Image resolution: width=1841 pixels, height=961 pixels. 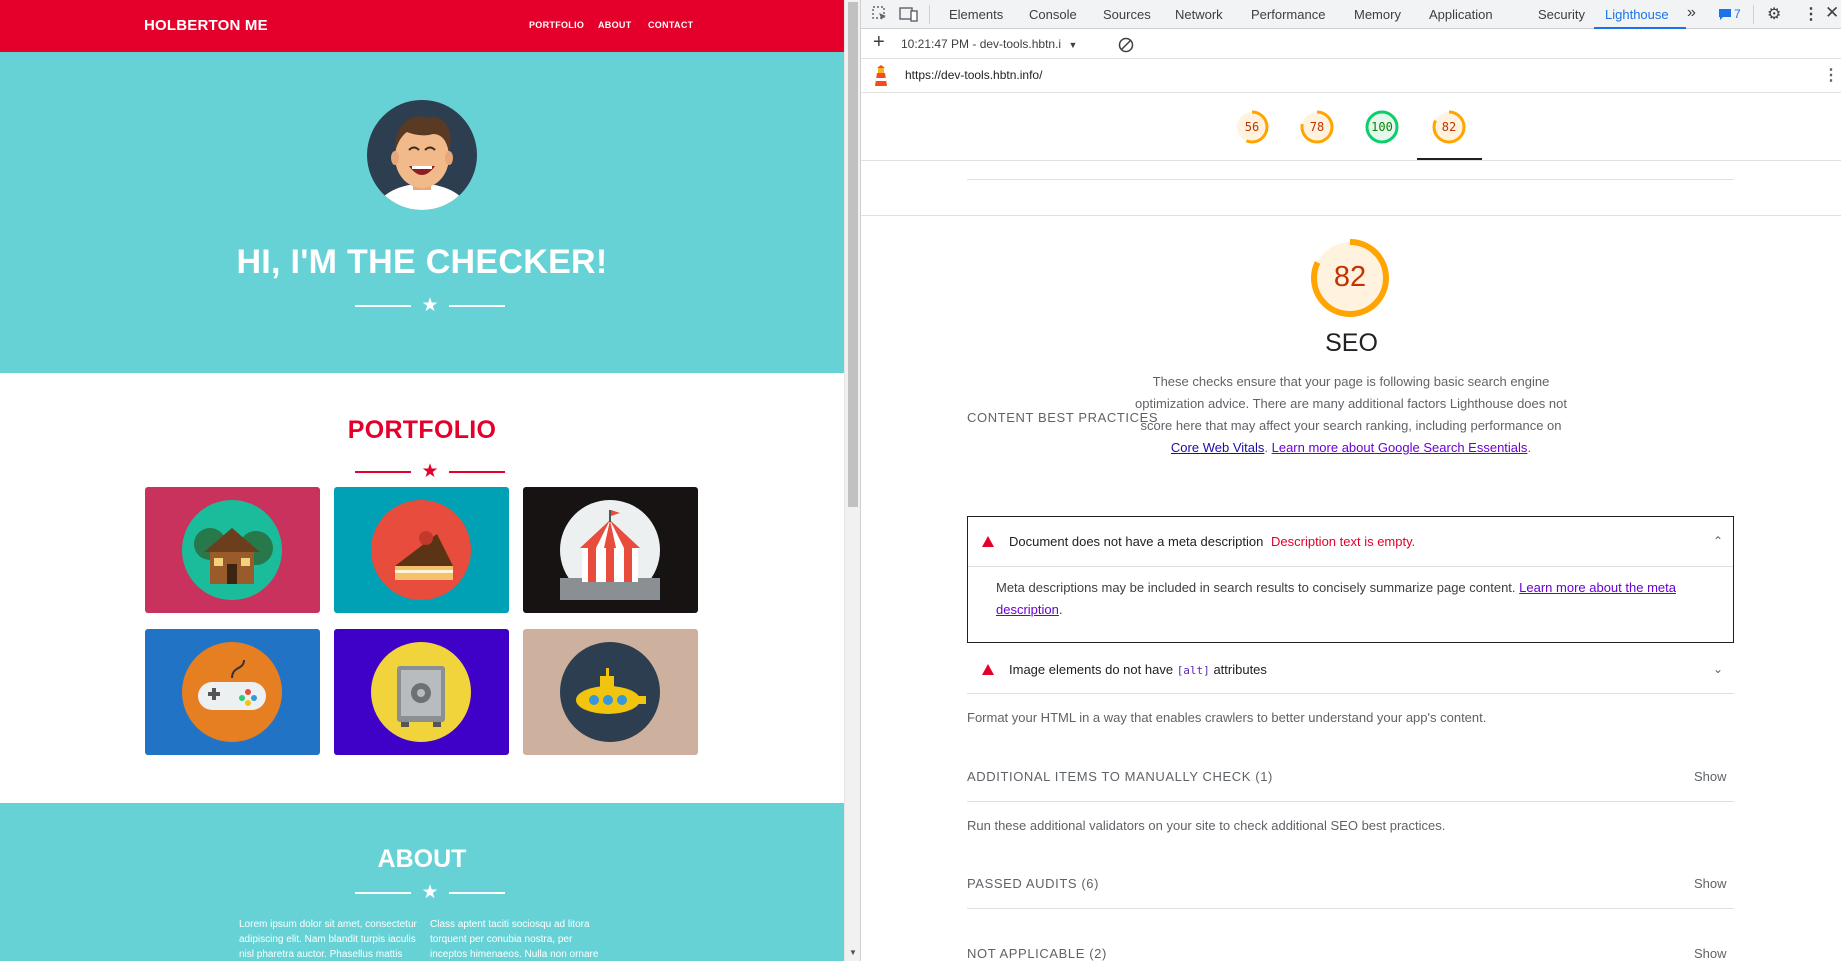 What do you see at coordinates (1461, 14) in the screenshot?
I see `tab-application: Application` at bounding box center [1461, 14].